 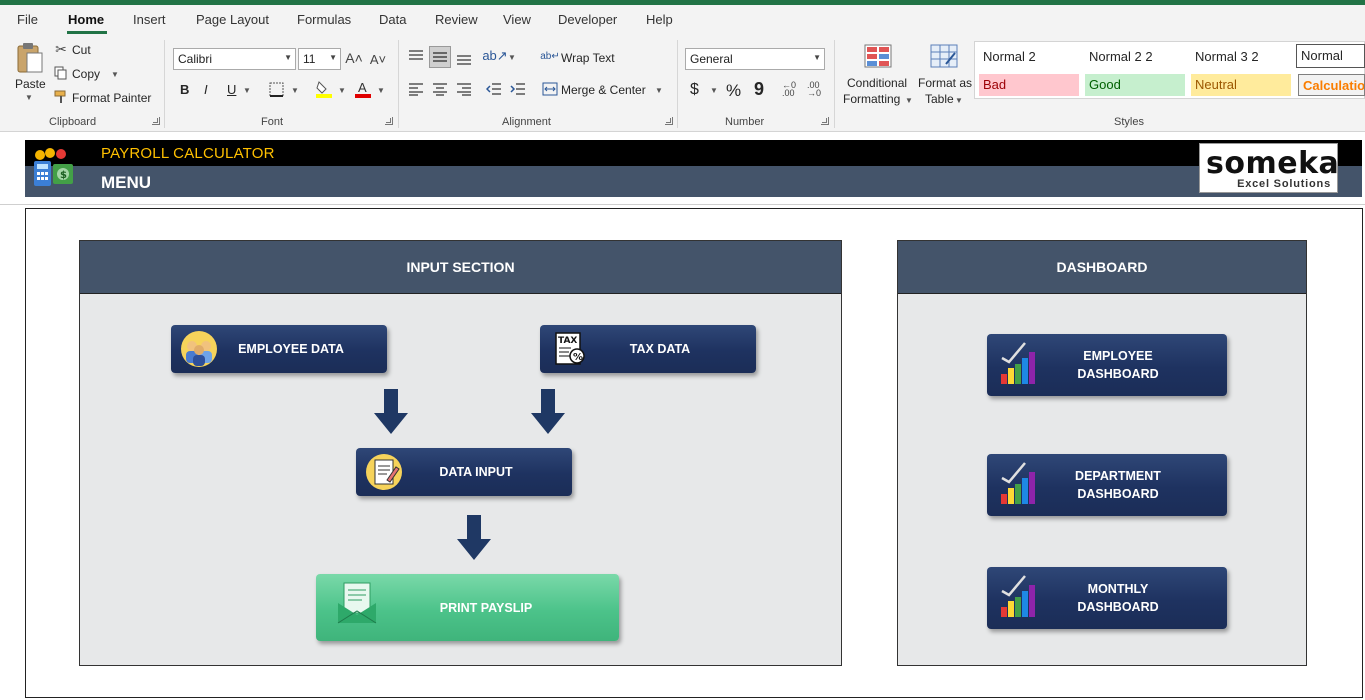 I want to click on wrap-text-button: Wrap Text, so click(x=588, y=58).